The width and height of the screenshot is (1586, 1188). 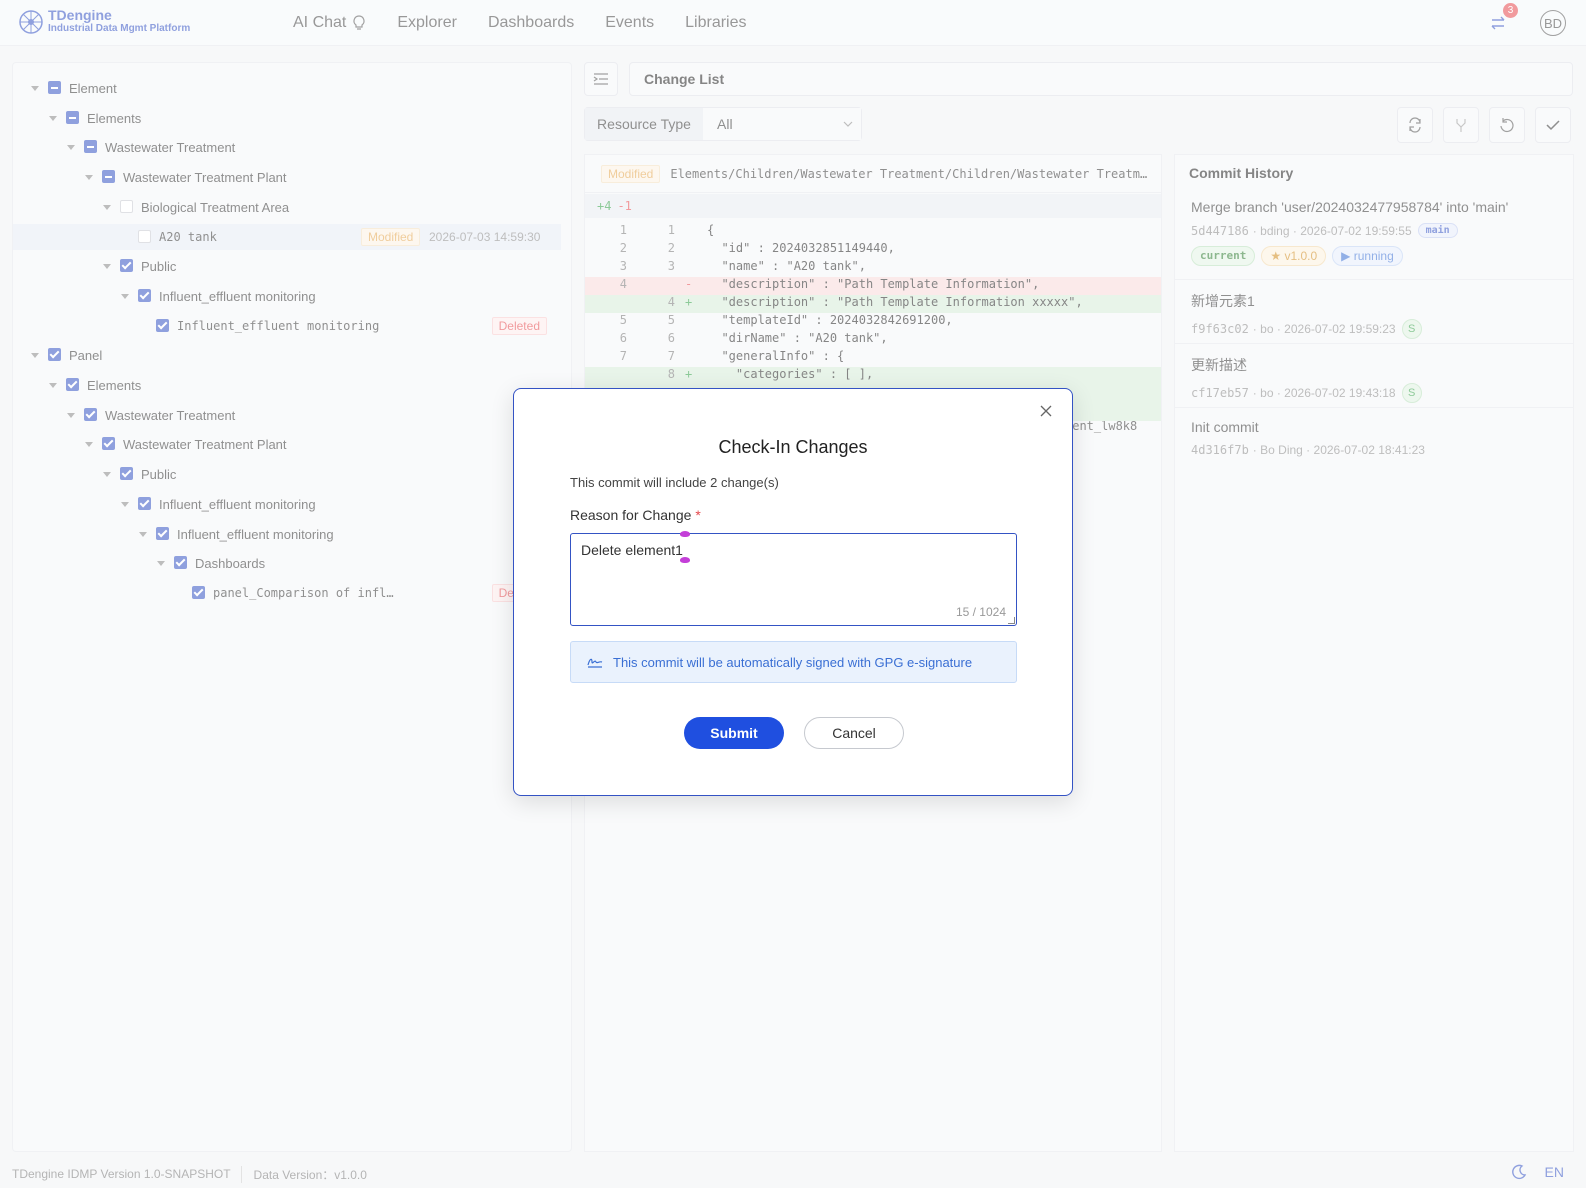 I want to click on text-cursor-handle-top, so click(x=685, y=534).